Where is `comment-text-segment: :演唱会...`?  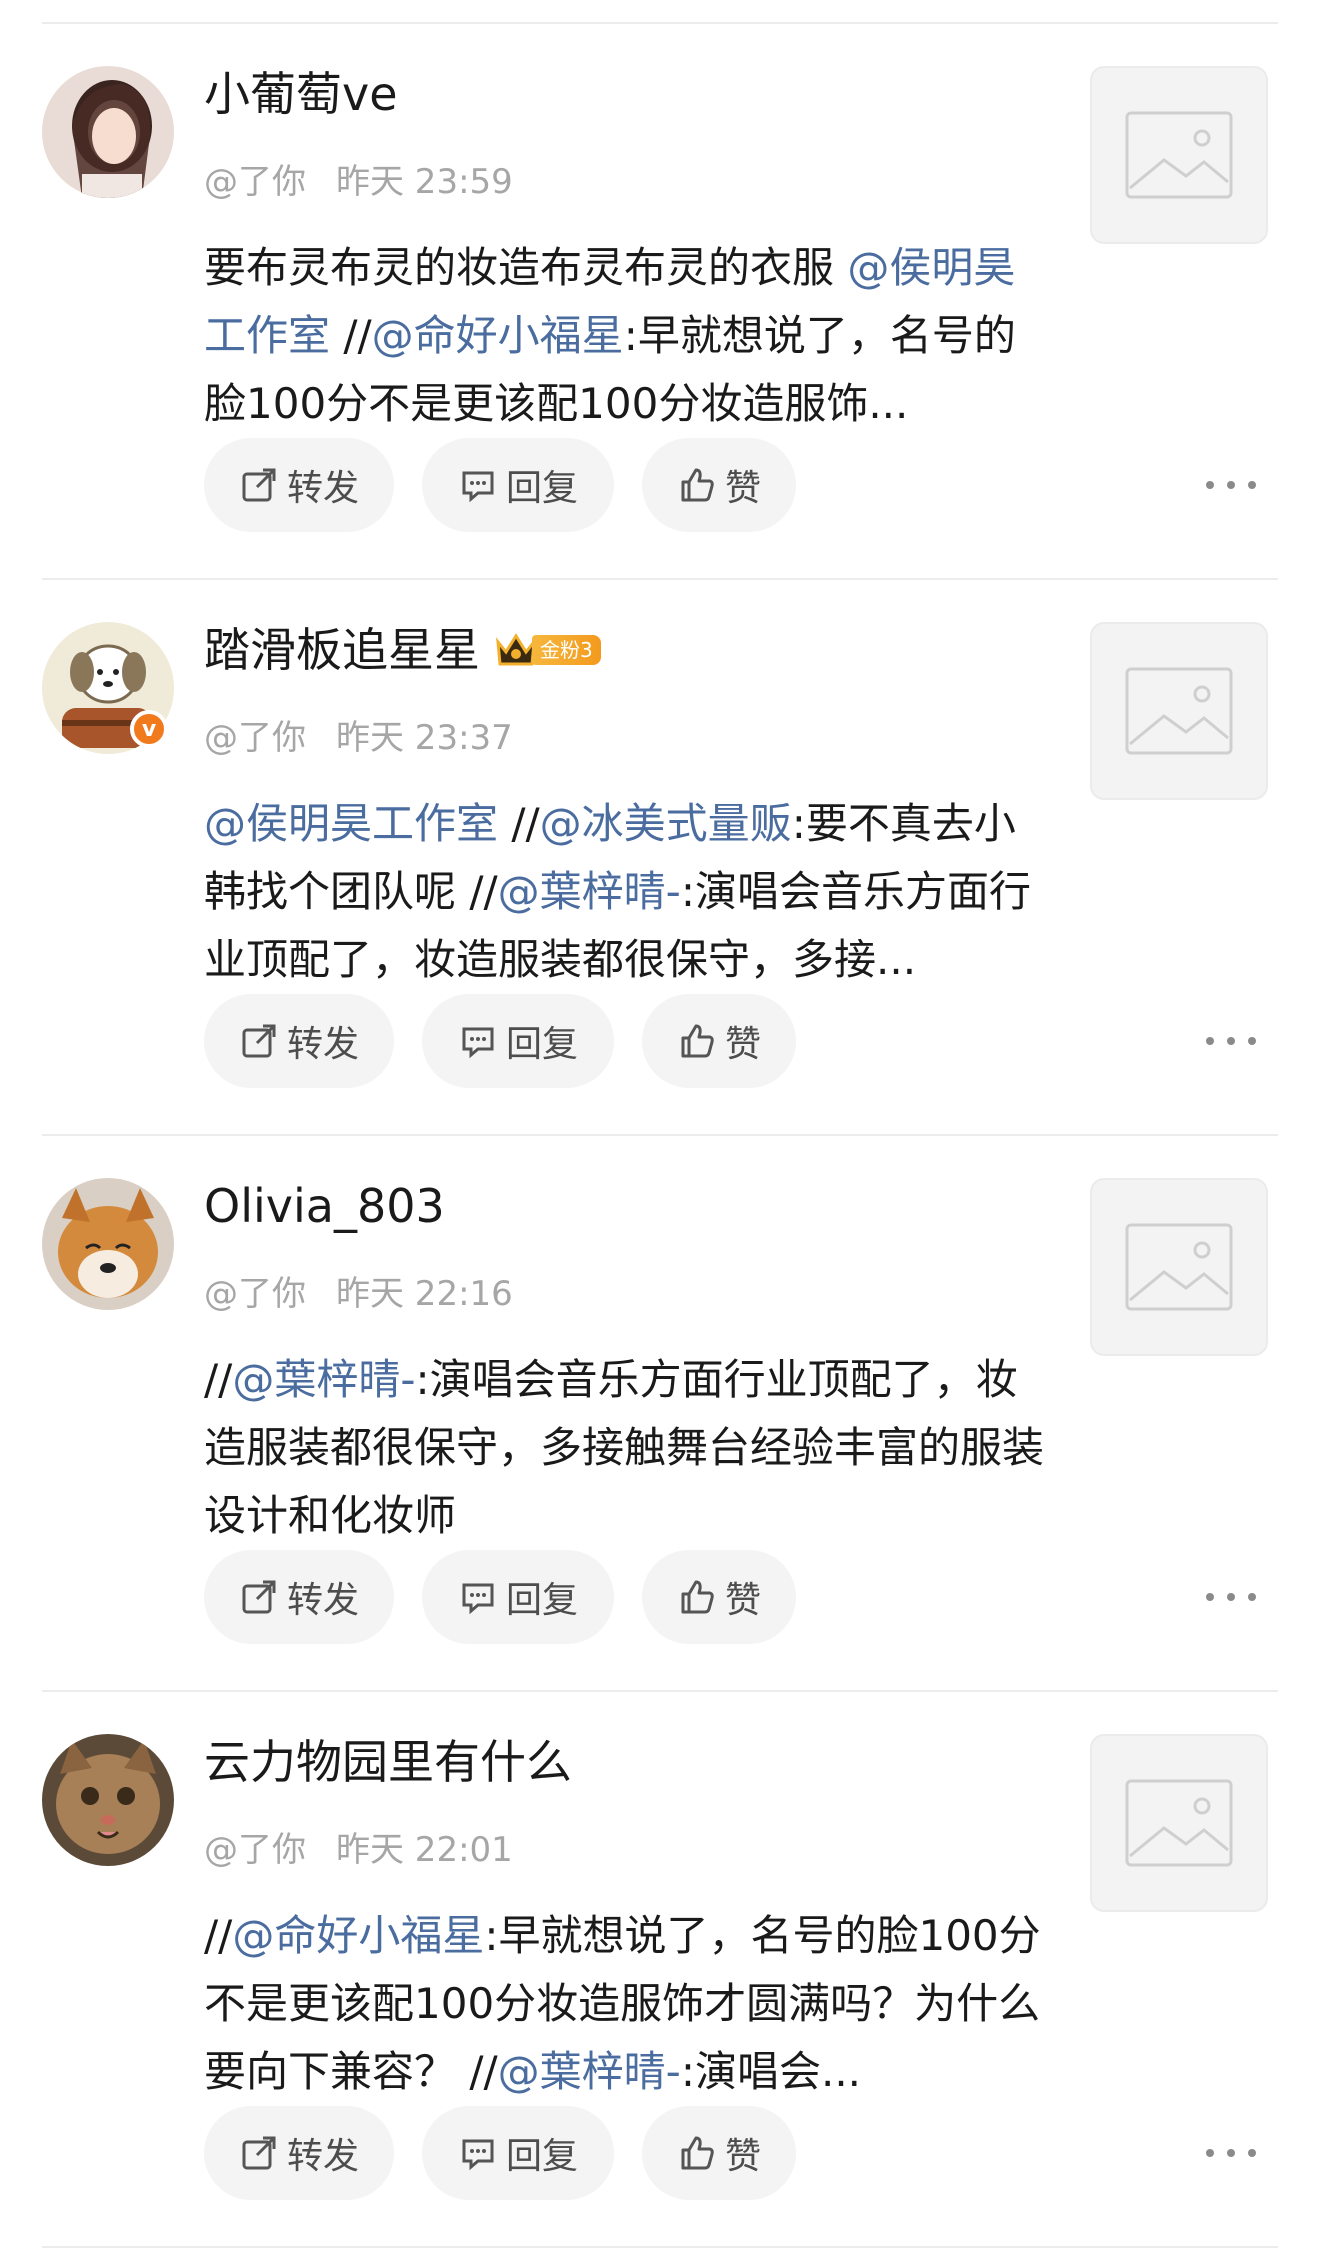 comment-text-segment: :演唱会... is located at coordinates (771, 2071).